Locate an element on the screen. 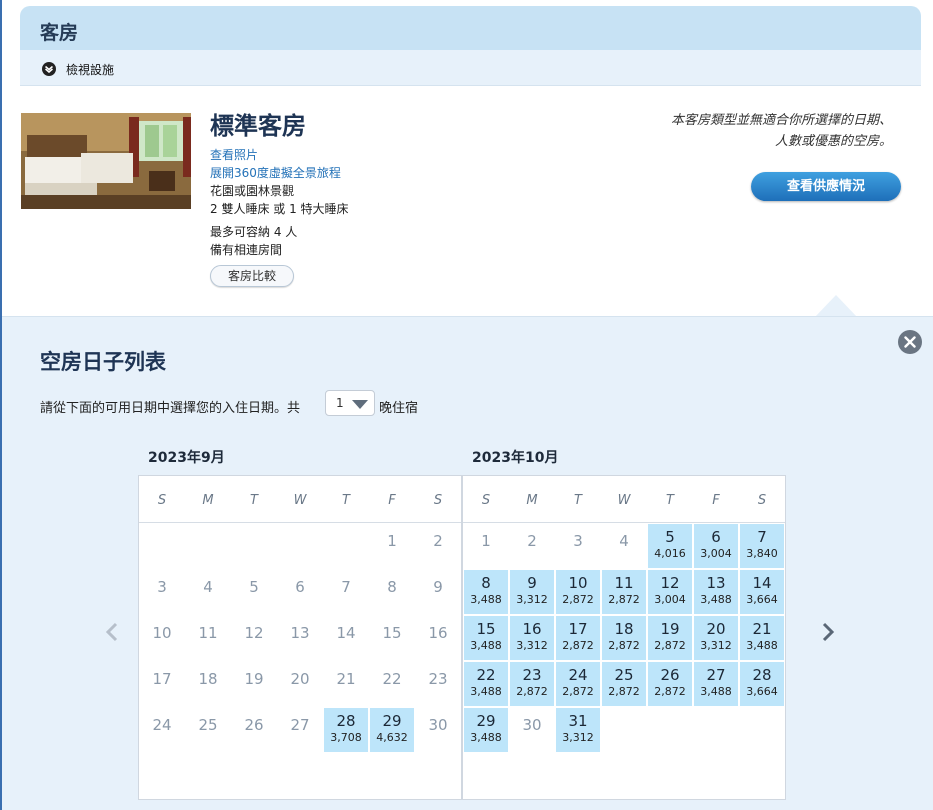 The width and height of the screenshot is (933, 810). check-availability-button: 查看供應情況 is located at coordinates (826, 186).